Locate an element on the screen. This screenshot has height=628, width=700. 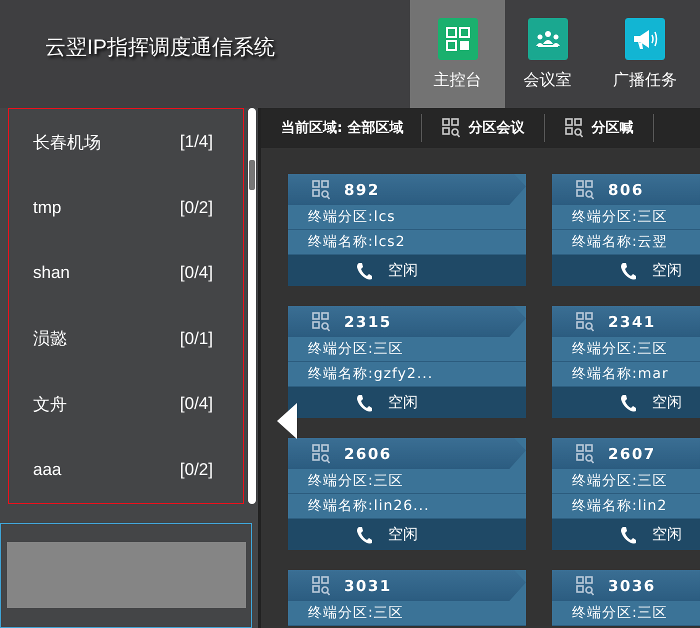
terminal-card: 3036 终端分区:三区 is located at coordinates (626, 598).